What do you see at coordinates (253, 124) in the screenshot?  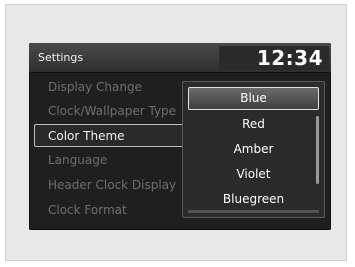 I see `option-red: Red` at bounding box center [253, 124].